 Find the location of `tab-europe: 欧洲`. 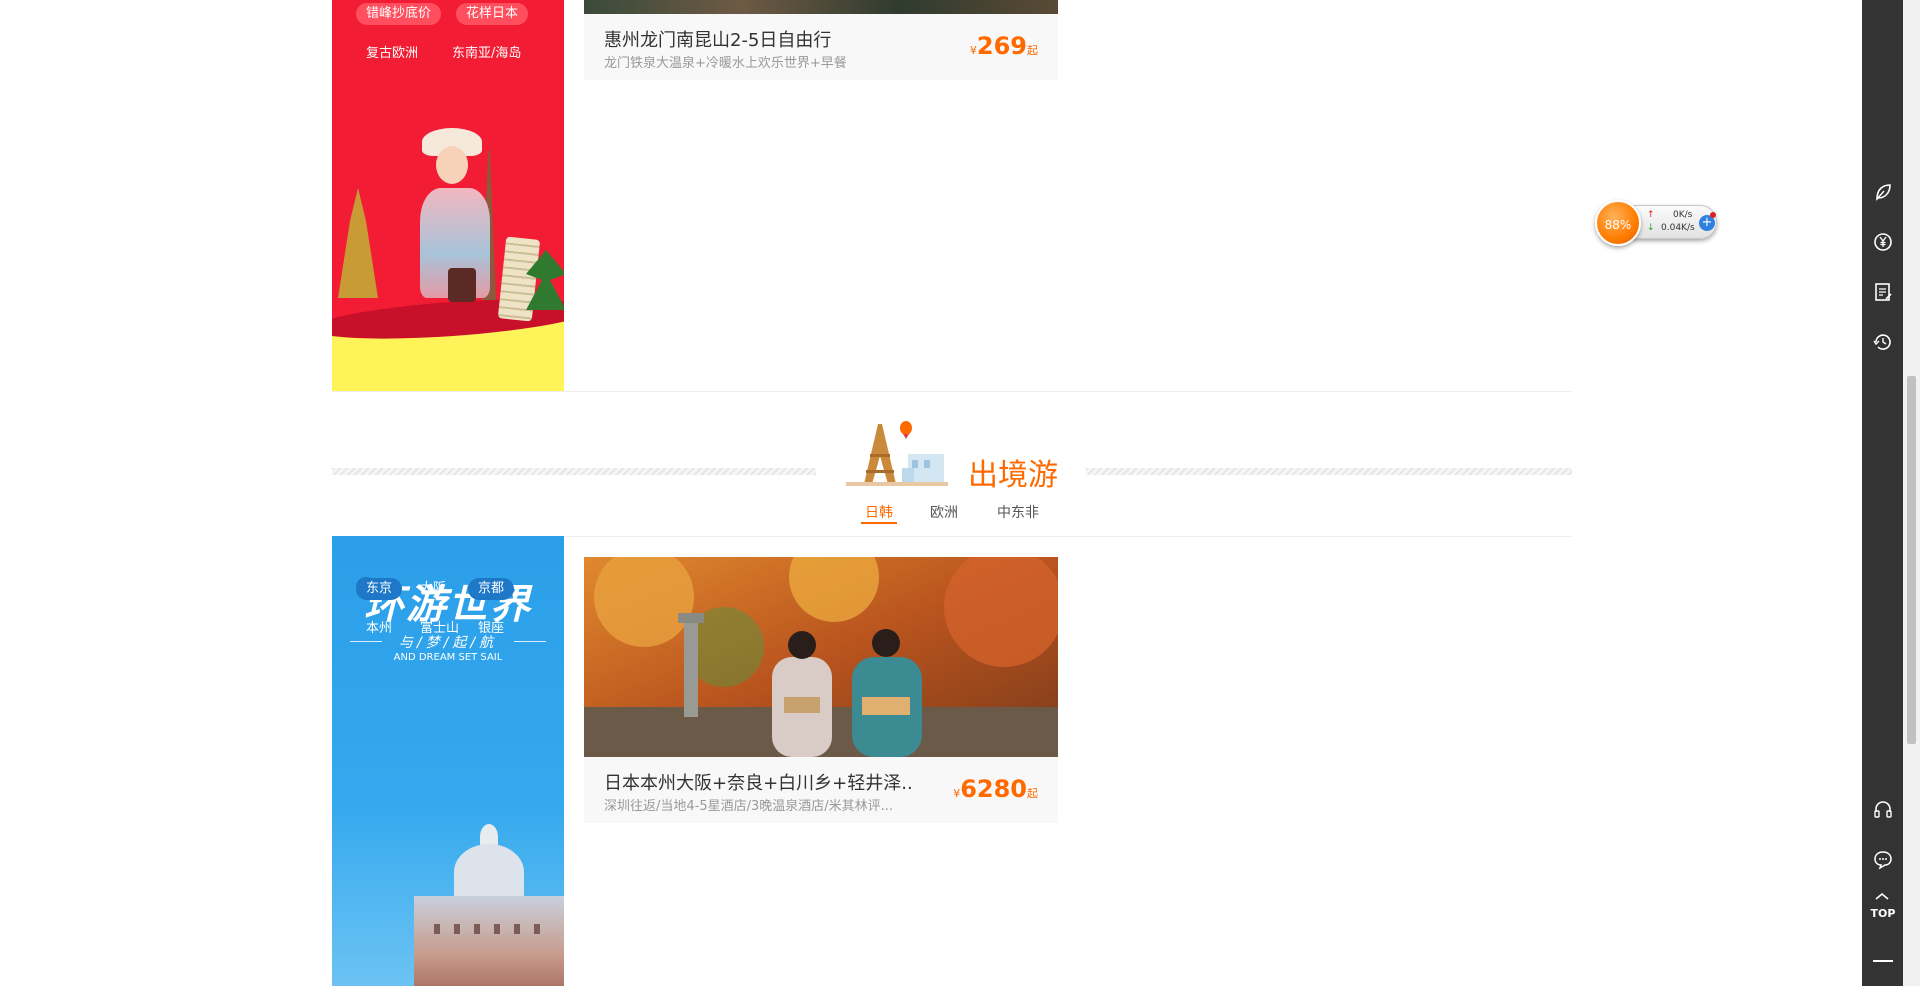

tab-europe: 欧洲 is located at coordinates (944, 512).